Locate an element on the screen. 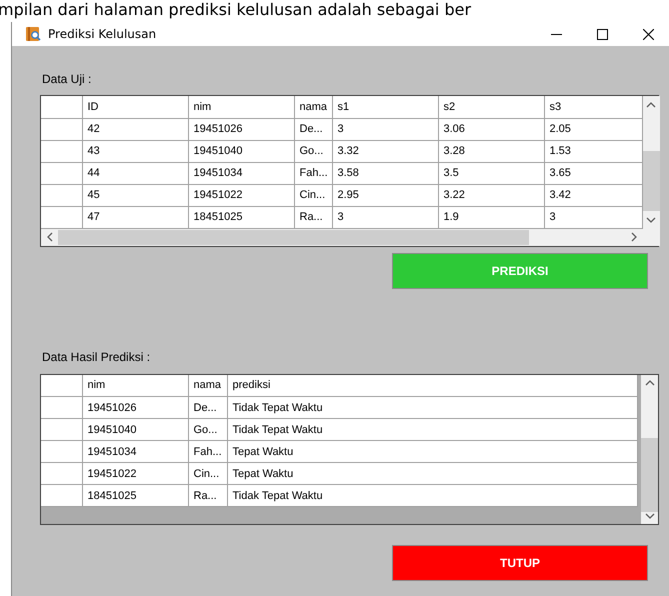  window-title: Prediksi Kelulusan is located at coordinates (102, 34).